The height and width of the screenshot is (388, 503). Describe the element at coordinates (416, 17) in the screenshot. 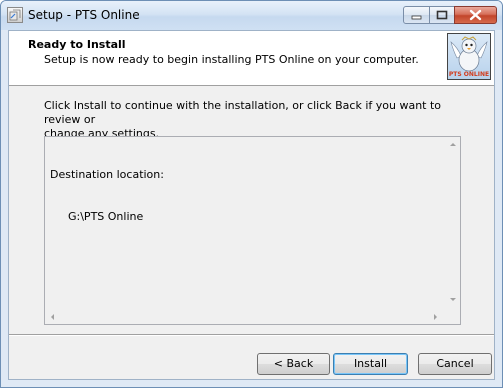

I see `minimize-icon` at that location.